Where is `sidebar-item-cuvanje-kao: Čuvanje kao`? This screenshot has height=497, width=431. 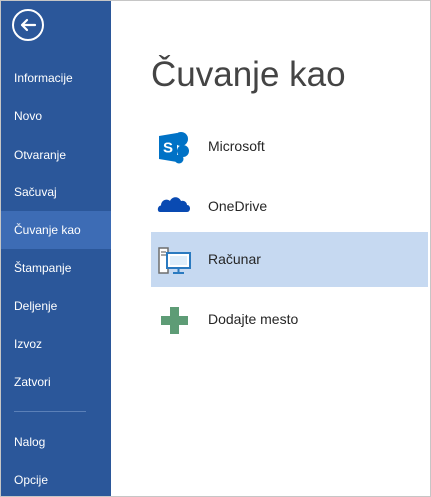 sidebar-item-cuvanje-kao: Čuvanje kao is located at coordinates (56, 230).